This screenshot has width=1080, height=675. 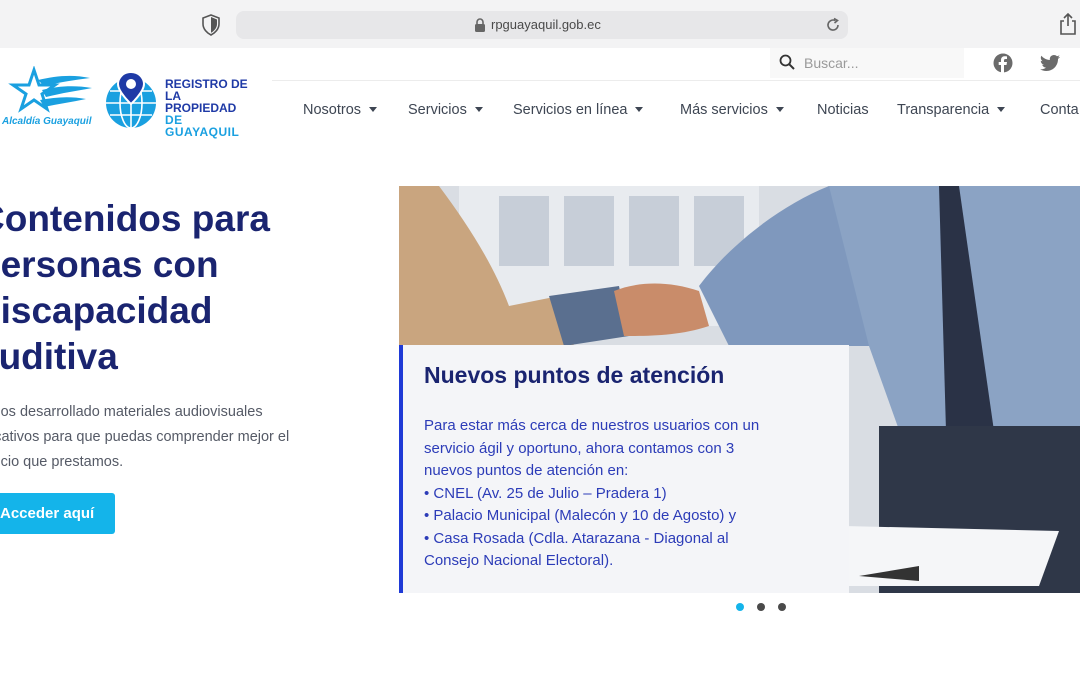 I want to click on hero-title-line: auditiva, so click(x=59, y=356).